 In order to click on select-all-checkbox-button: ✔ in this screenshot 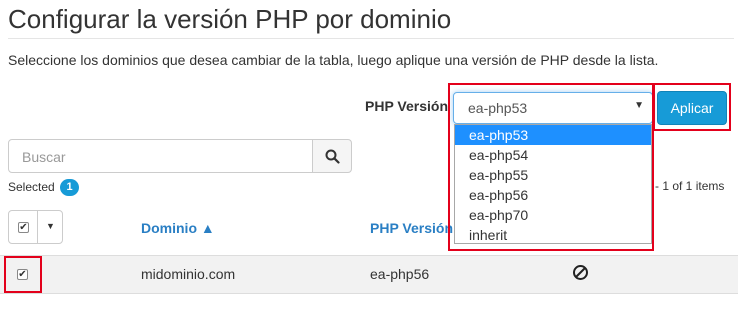, I will do `click(23, 227)`.